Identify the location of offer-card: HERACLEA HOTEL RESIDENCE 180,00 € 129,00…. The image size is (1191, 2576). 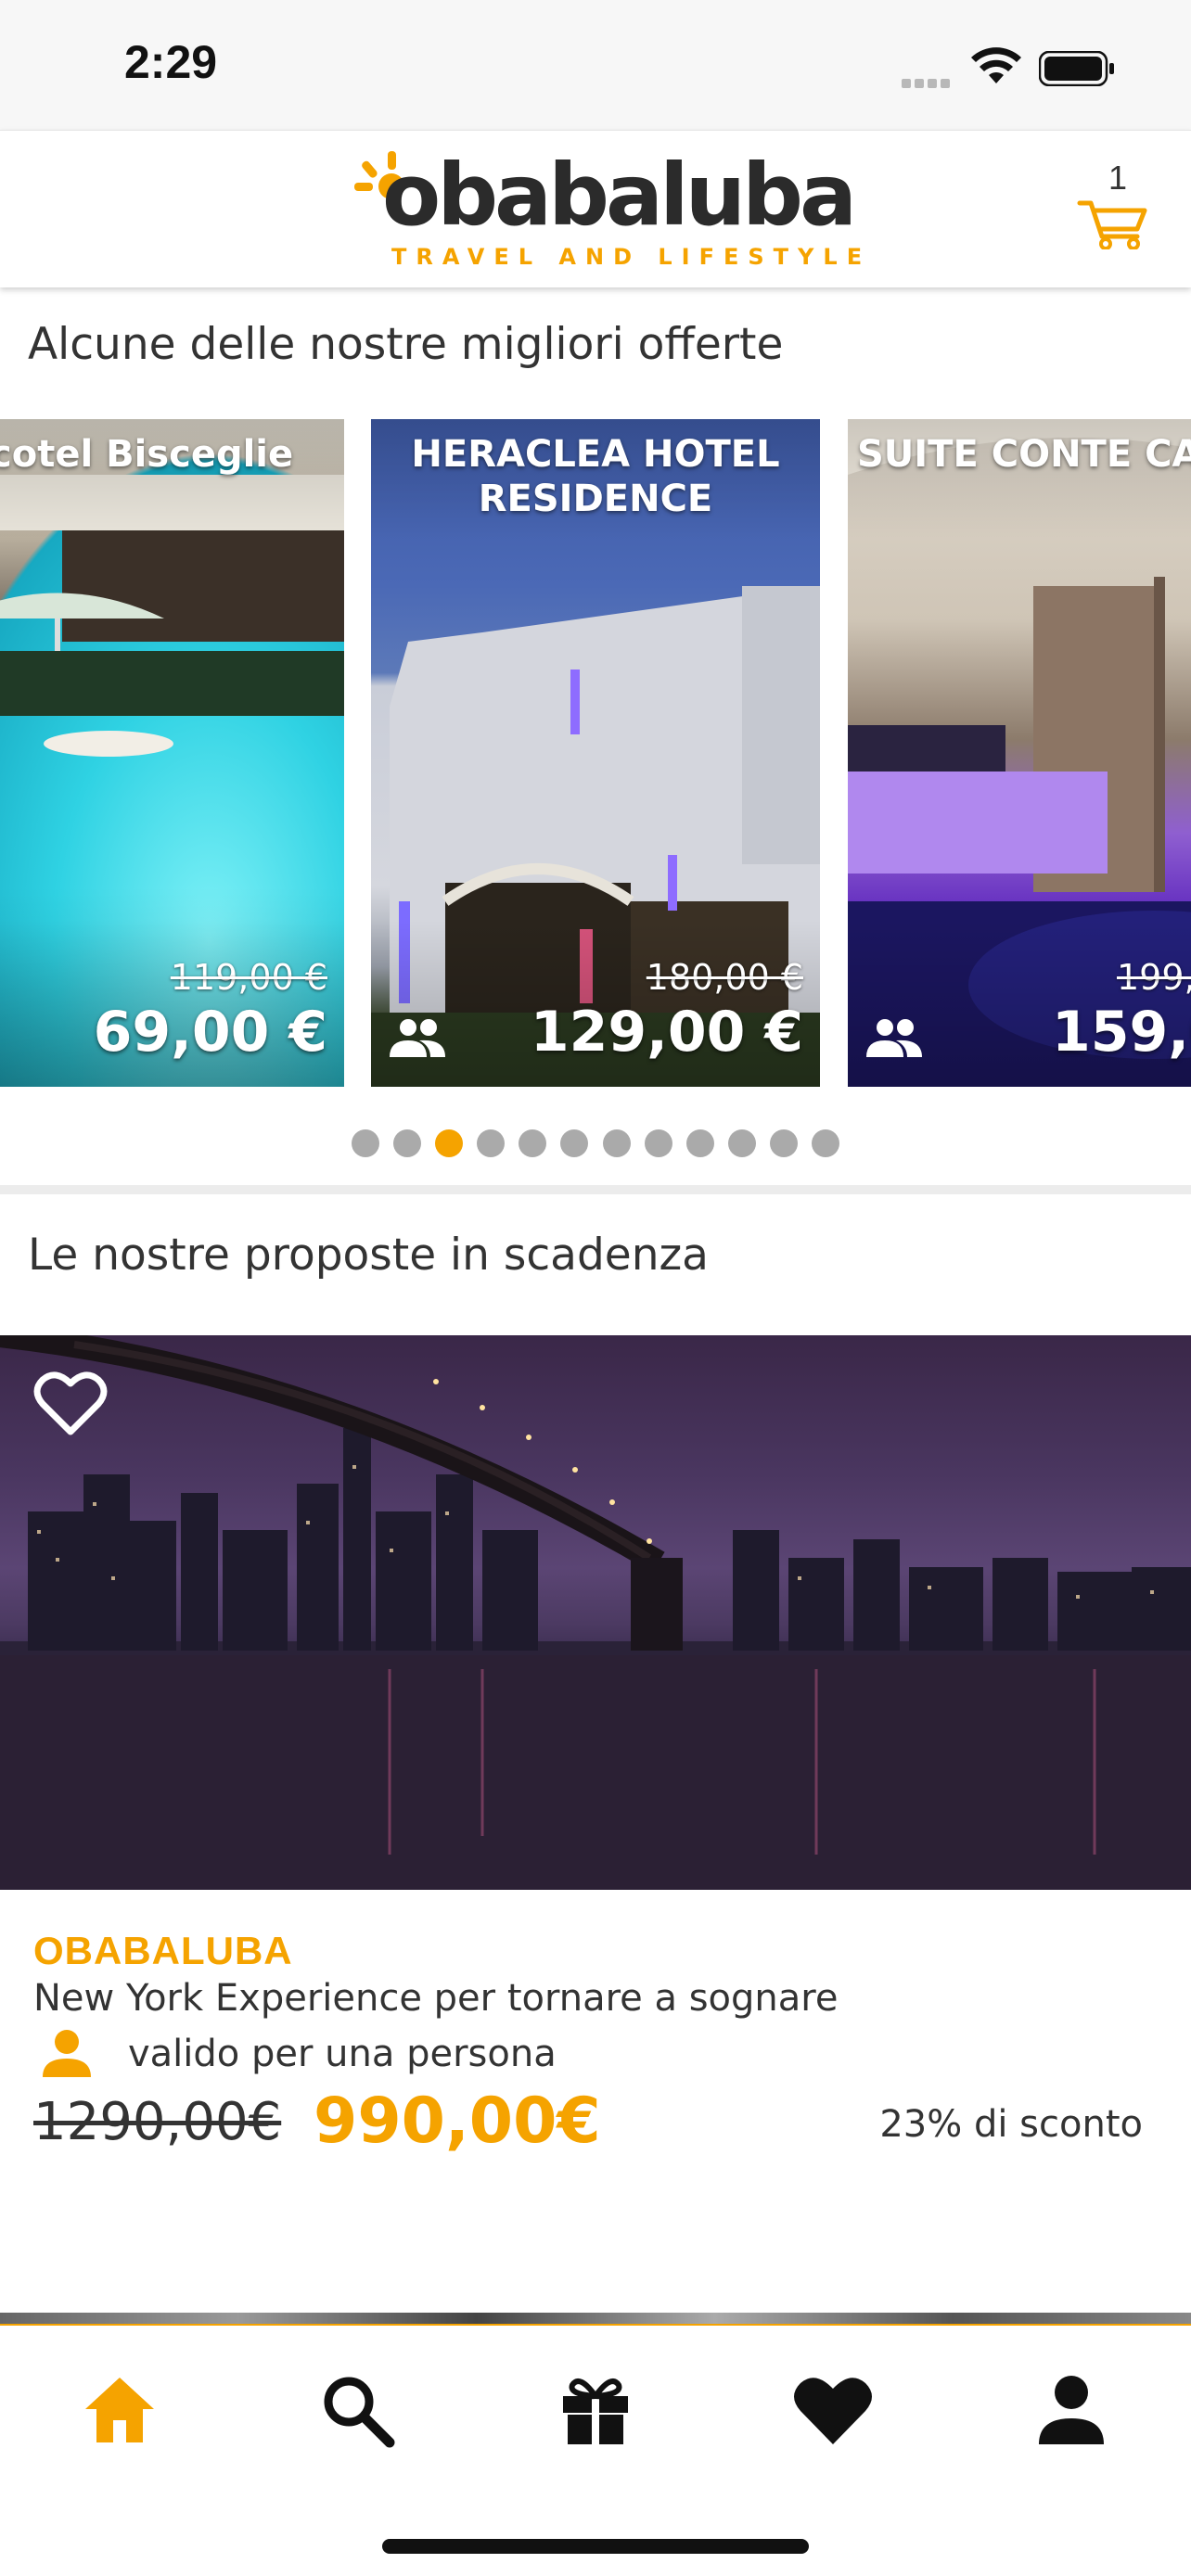
(595, 753).